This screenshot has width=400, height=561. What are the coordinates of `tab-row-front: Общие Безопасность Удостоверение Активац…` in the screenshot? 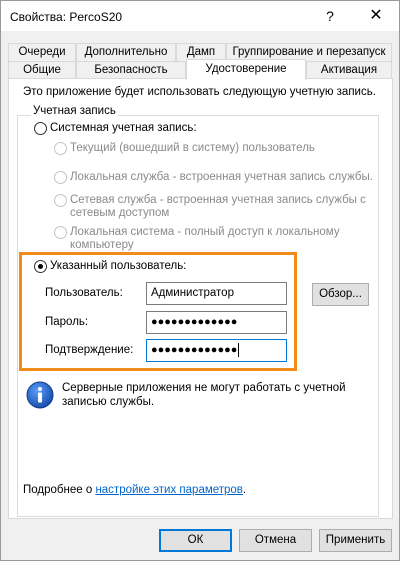 It's located at (201, 69).